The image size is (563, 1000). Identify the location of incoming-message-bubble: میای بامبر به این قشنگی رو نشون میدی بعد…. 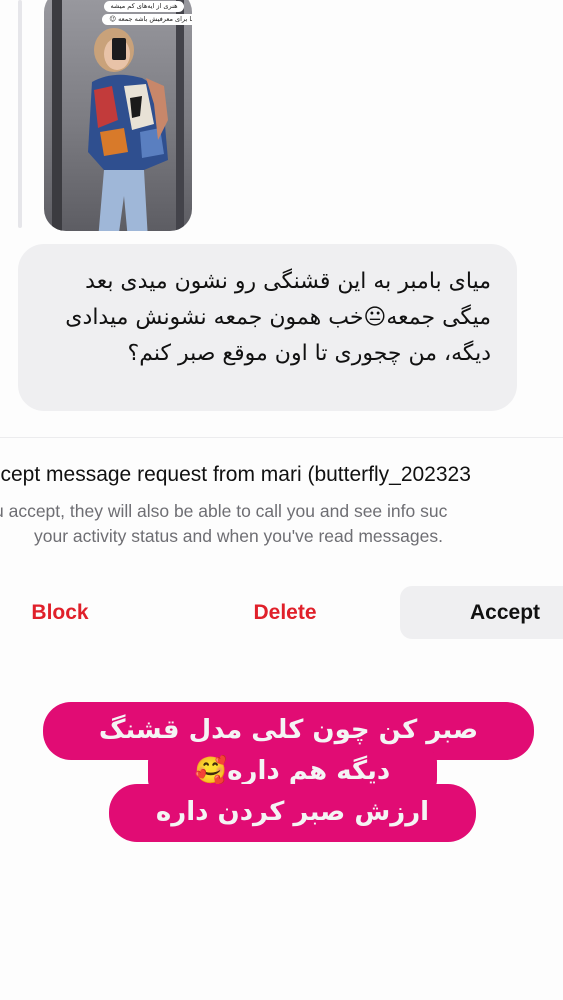
(267, 327).